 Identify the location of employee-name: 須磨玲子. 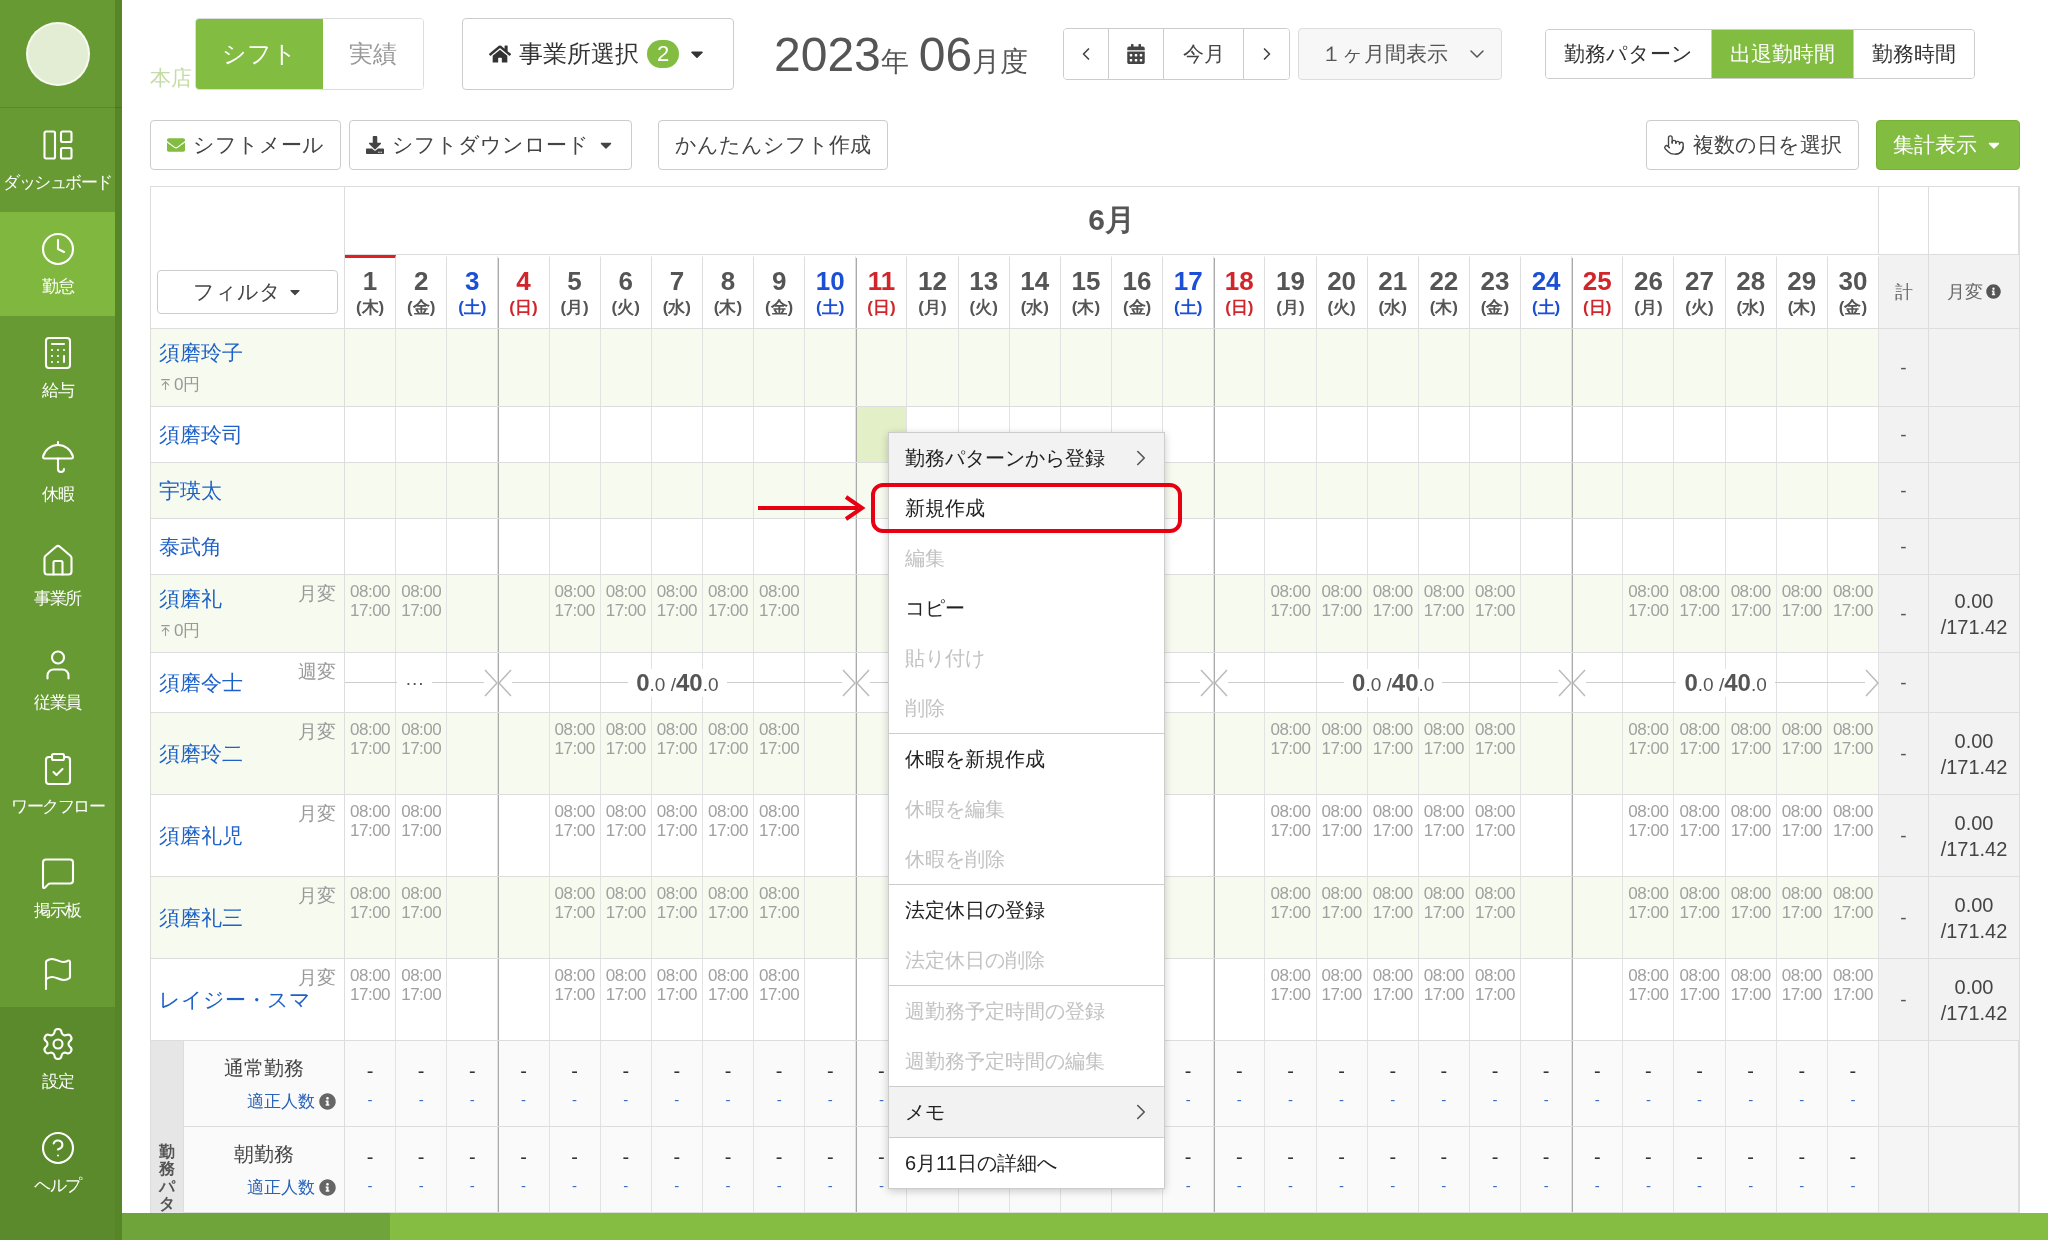
(201, 353).